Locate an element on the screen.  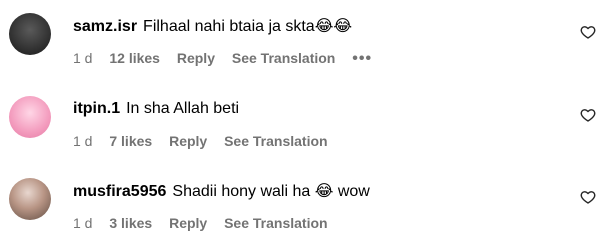
comment-body: samz.isr Filhaal nahi btaia ja skta😂😂 is located at coordinates (212, 26).